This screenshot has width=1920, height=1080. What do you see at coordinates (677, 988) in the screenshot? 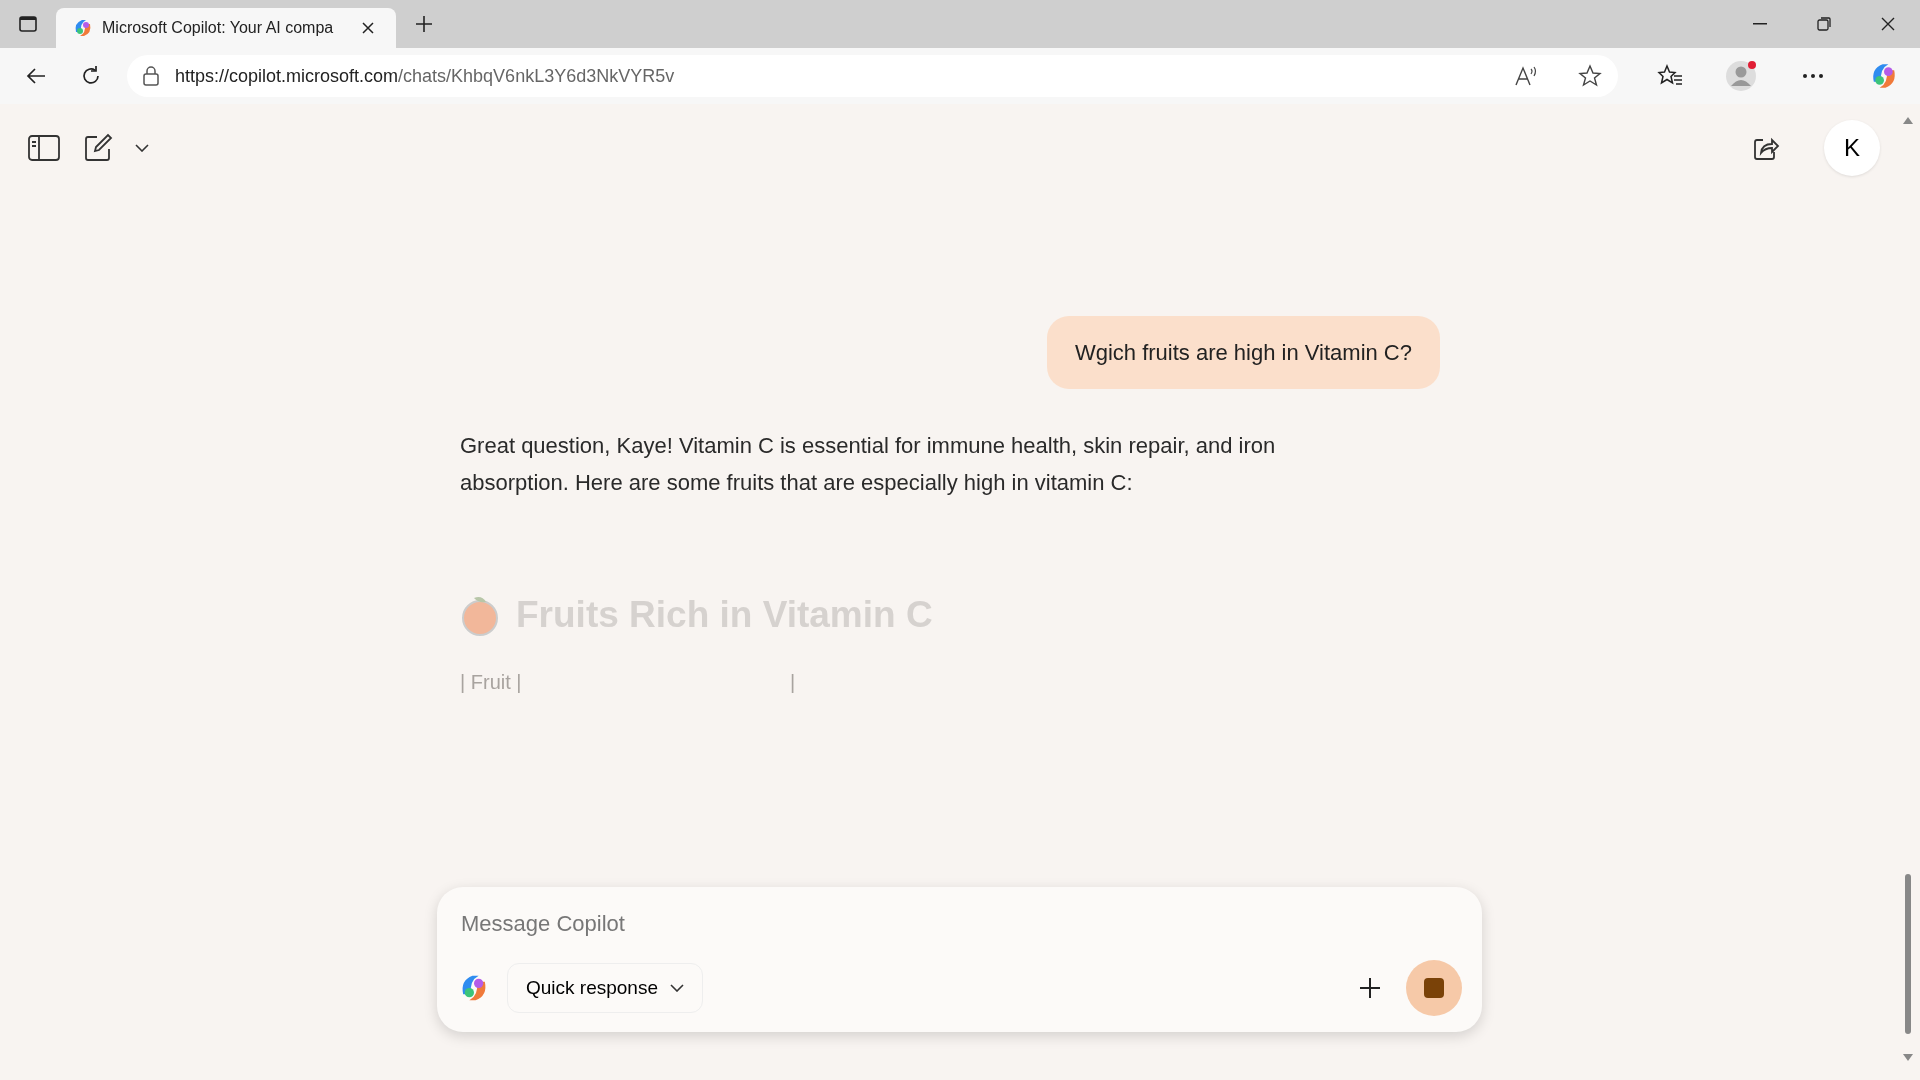
I see `caret-icon` at bounding box center [677, 988].